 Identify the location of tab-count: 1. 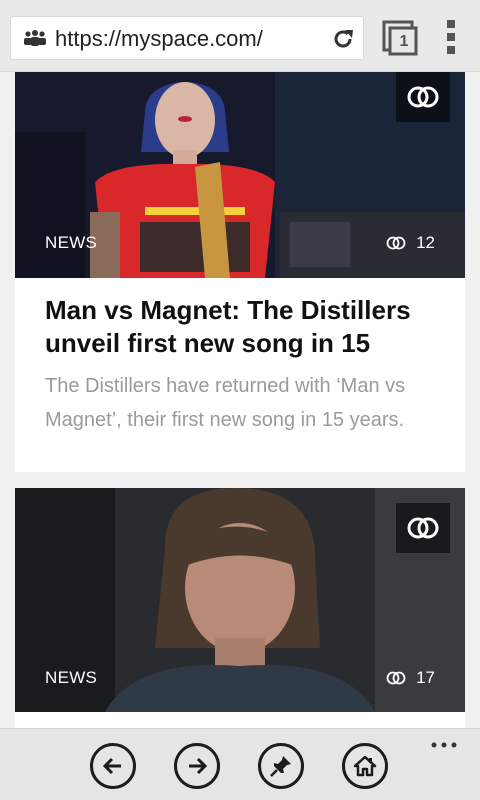
(404, 41).